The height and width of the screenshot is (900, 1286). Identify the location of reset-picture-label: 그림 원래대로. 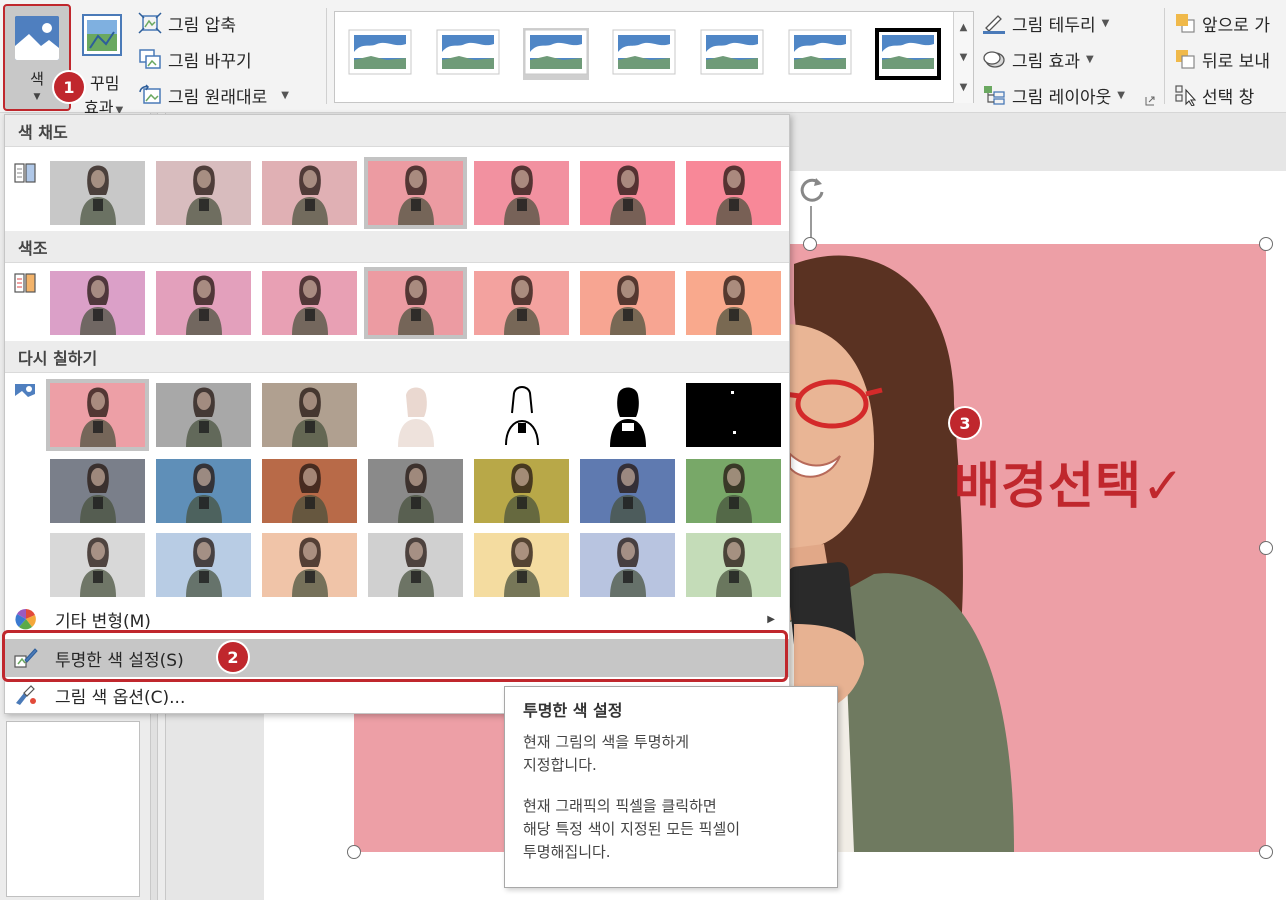
(218, 97).